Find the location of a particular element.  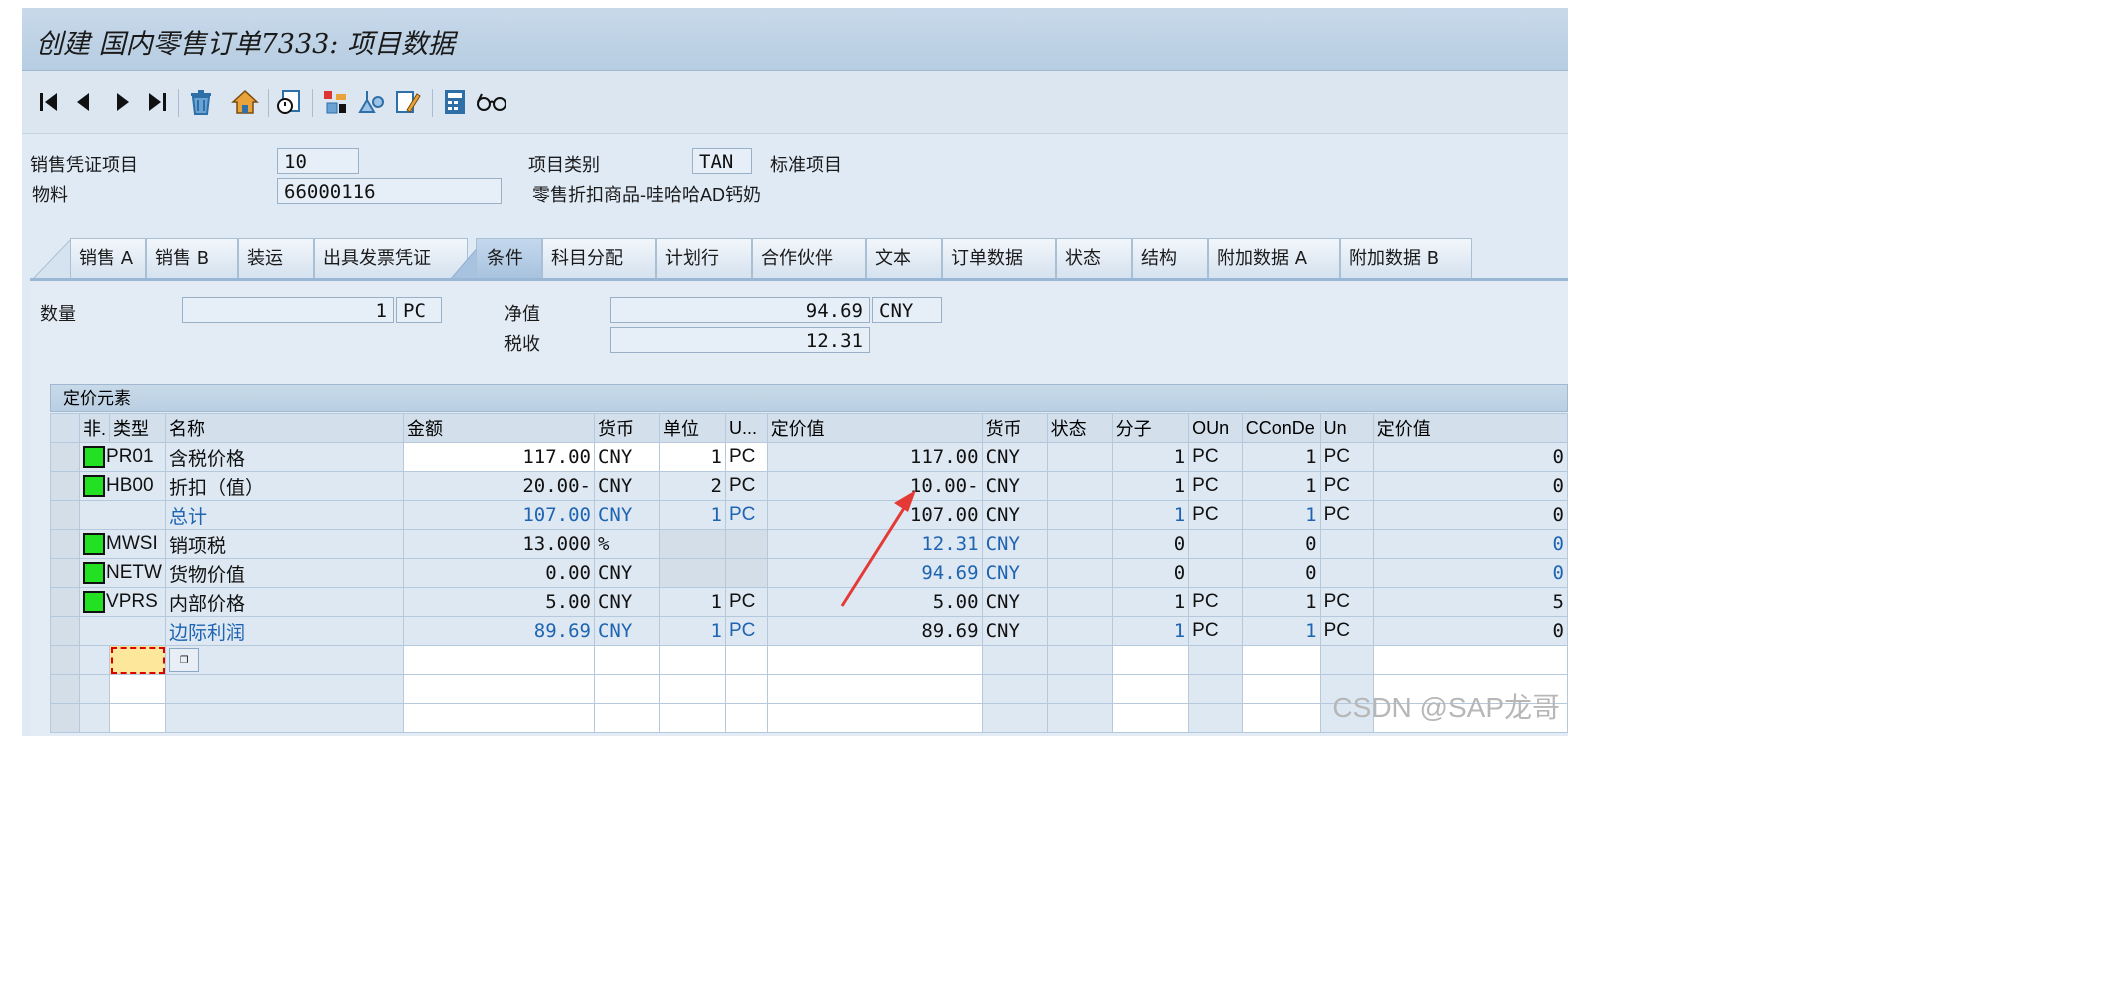

ccondenom-cell is located at coordinates (1281, 660).